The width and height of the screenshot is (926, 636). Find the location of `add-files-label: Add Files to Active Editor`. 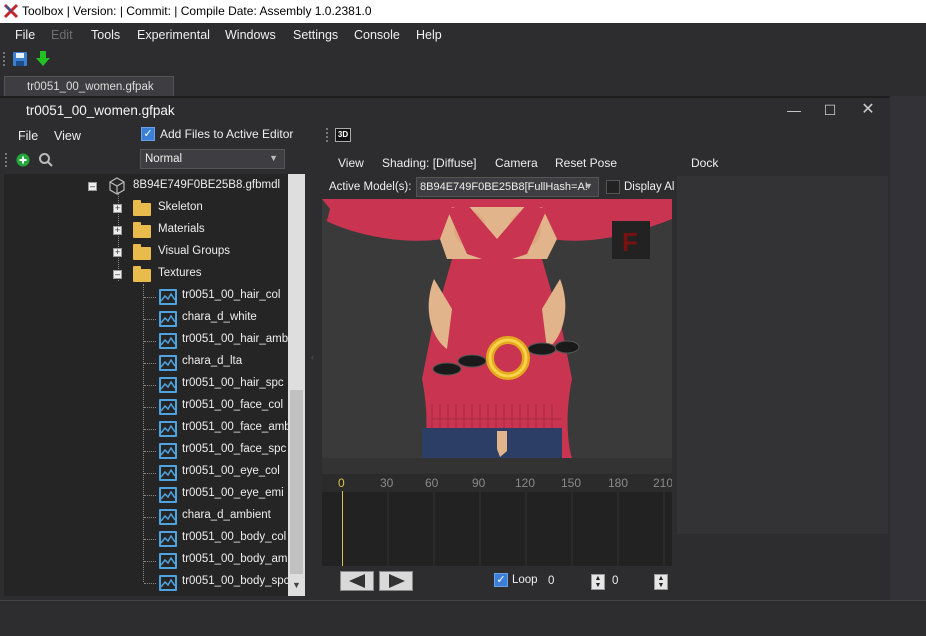

add-files-label: Add Files to Active Editor is located at coordinates (227, 134).